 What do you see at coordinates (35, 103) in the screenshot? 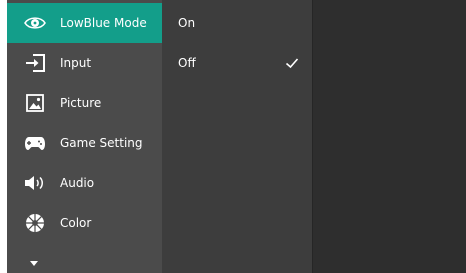
I see `picture-icon` at bounding box center [35, 103].